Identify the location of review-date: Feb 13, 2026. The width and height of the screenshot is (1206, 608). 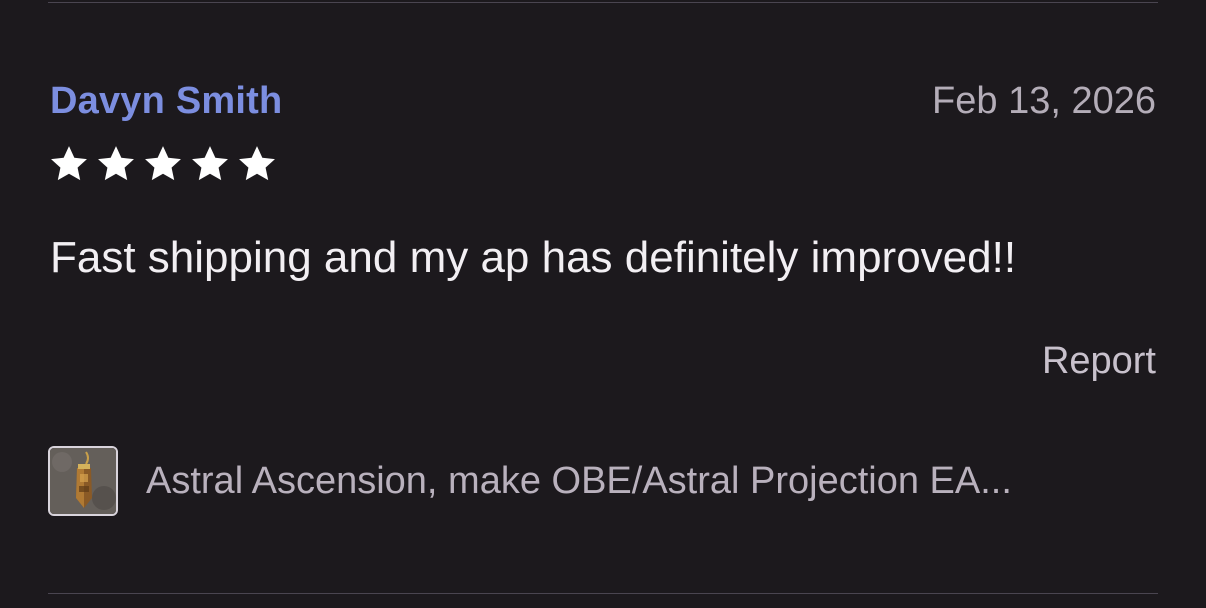
(1044, 101).